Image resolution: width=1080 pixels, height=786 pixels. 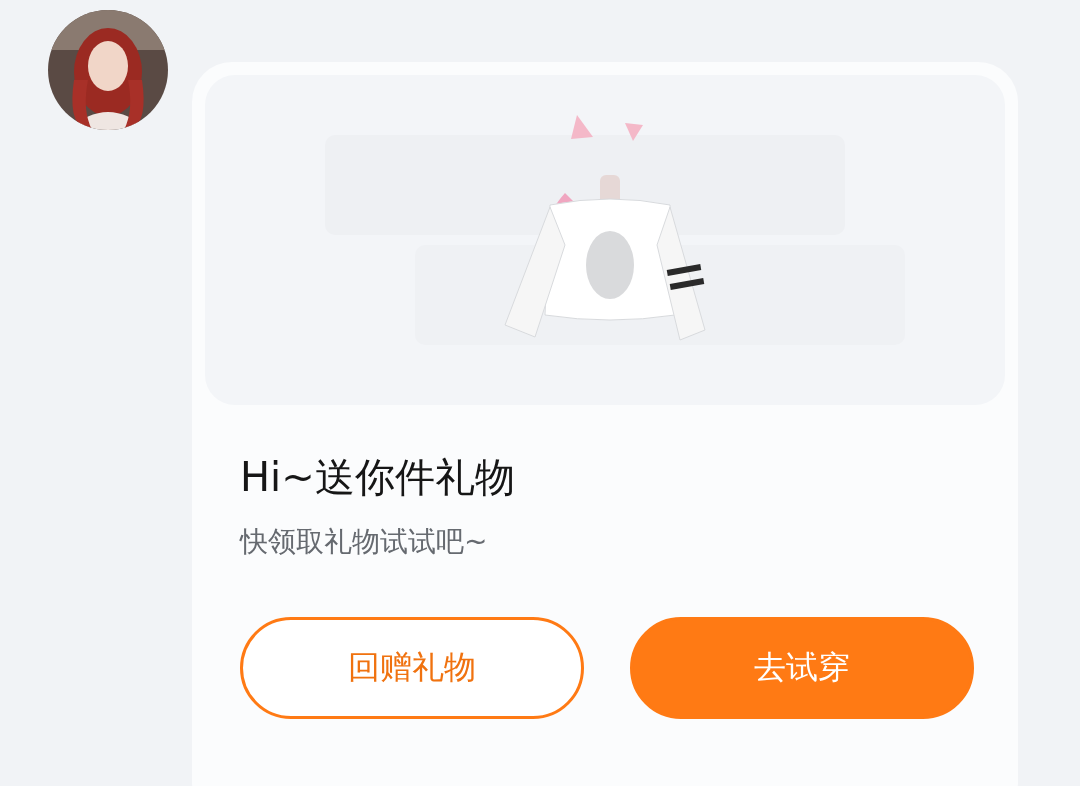 What do you see at coordinates (378, 477) in the screenshot?
I see `card-title: Hi~送你件礼物` at bounding box center [378, 477].